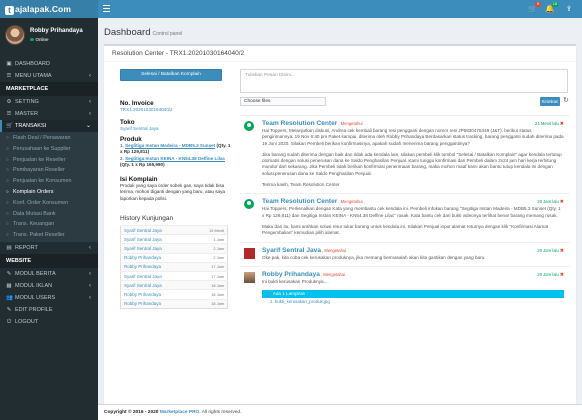 The height and width of the screenshot is (420, 582). I want to click on pencil-icon: ✎, so click(9, 273).